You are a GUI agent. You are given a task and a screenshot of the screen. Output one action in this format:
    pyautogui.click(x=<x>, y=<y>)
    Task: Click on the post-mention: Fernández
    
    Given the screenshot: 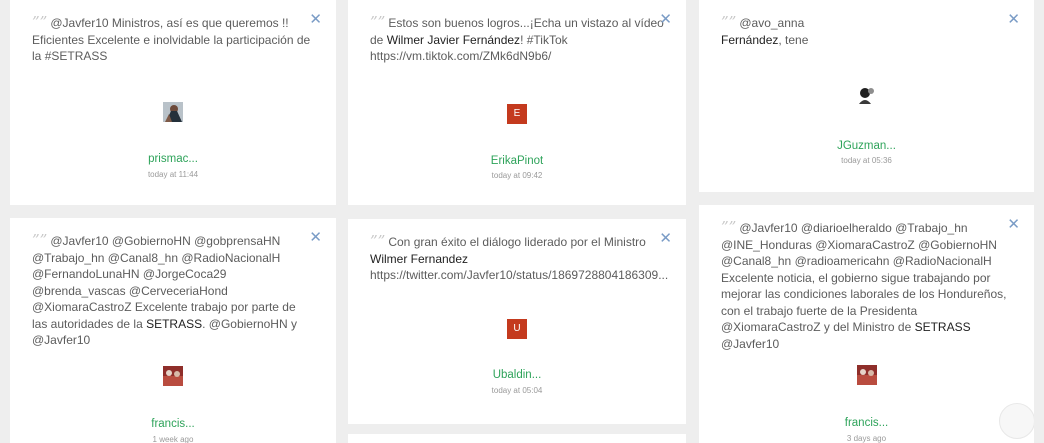 What is the action you would take?
    pyautogui.click(x=749, y=40)
    